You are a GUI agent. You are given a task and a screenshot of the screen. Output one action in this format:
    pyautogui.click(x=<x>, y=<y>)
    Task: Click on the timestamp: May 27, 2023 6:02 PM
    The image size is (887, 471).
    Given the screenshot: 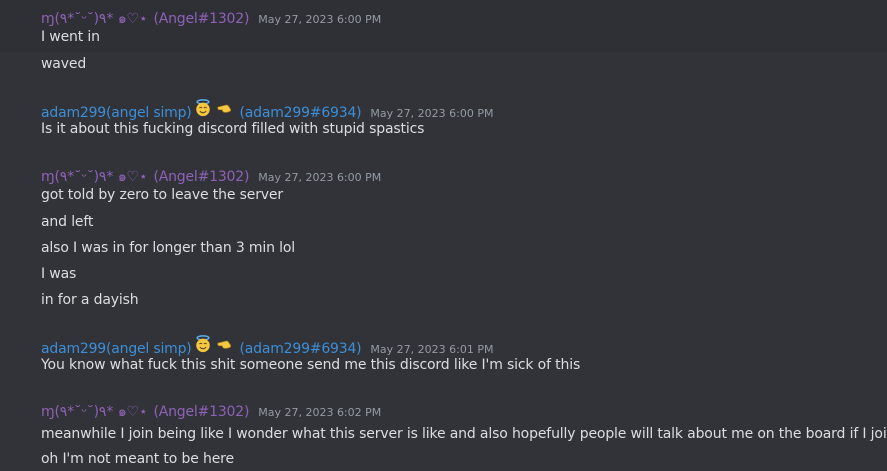 What is the action you would take?
    pyautogui.click(x=319, y=412)
    